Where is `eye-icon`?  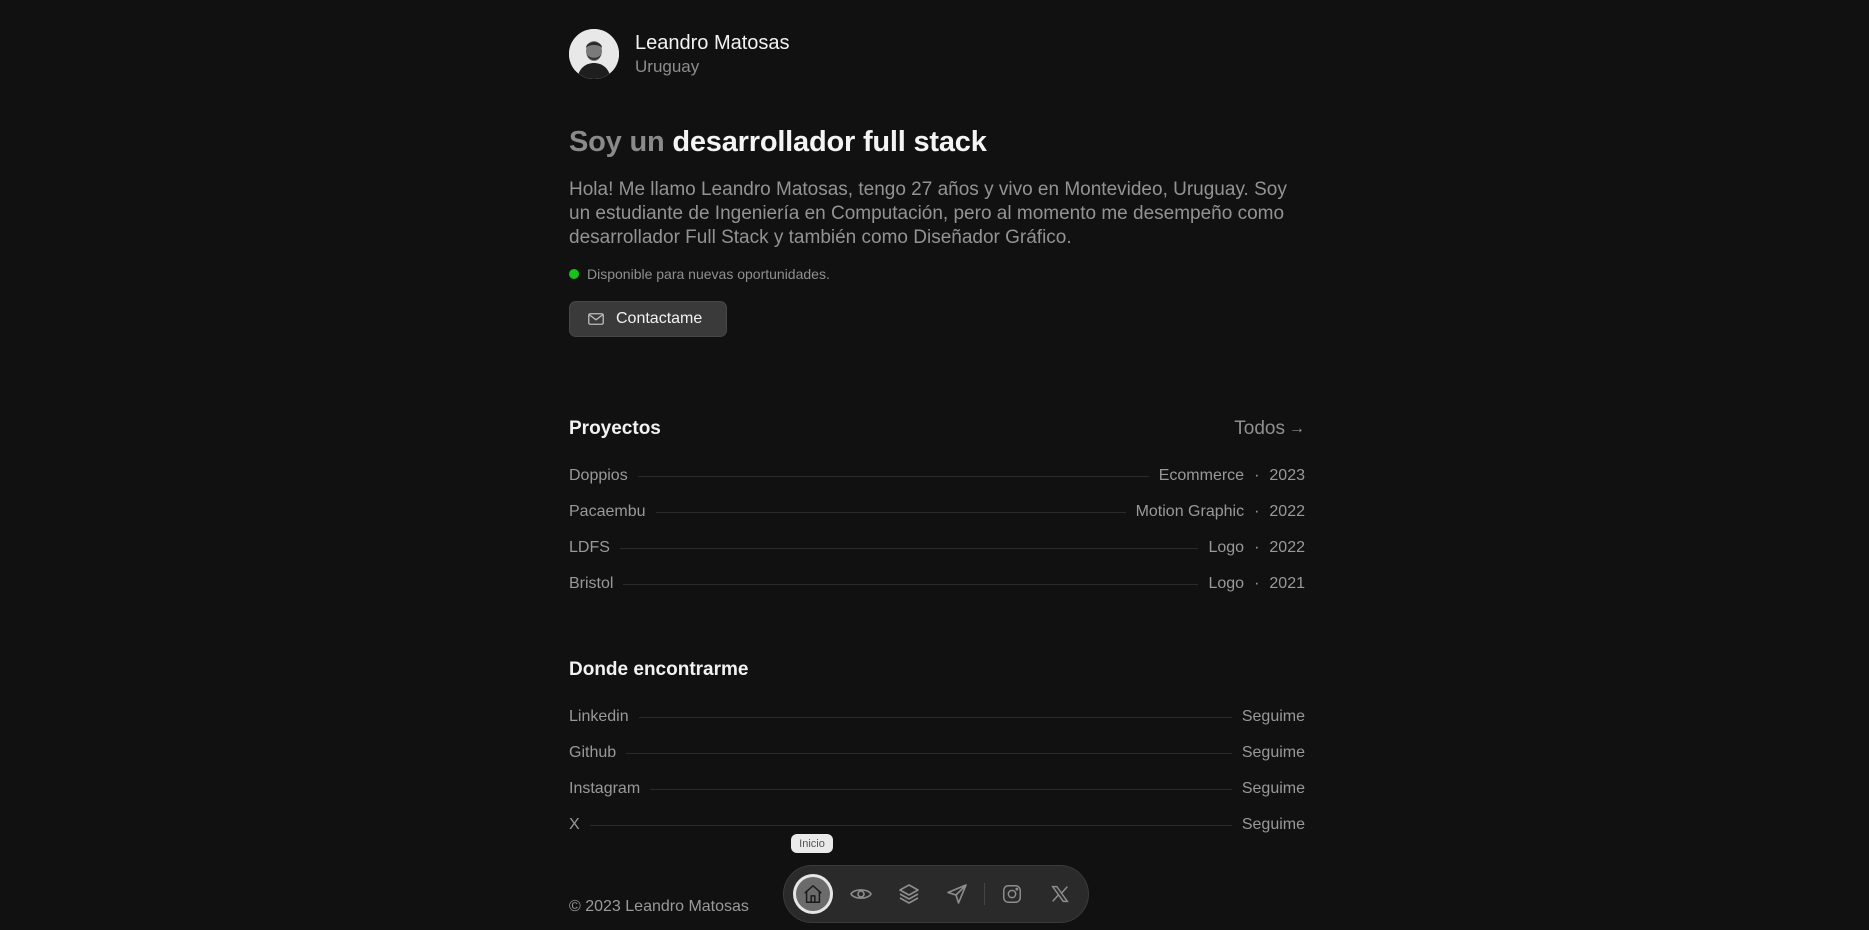 eye-icon is located at coordinates (861, 894).